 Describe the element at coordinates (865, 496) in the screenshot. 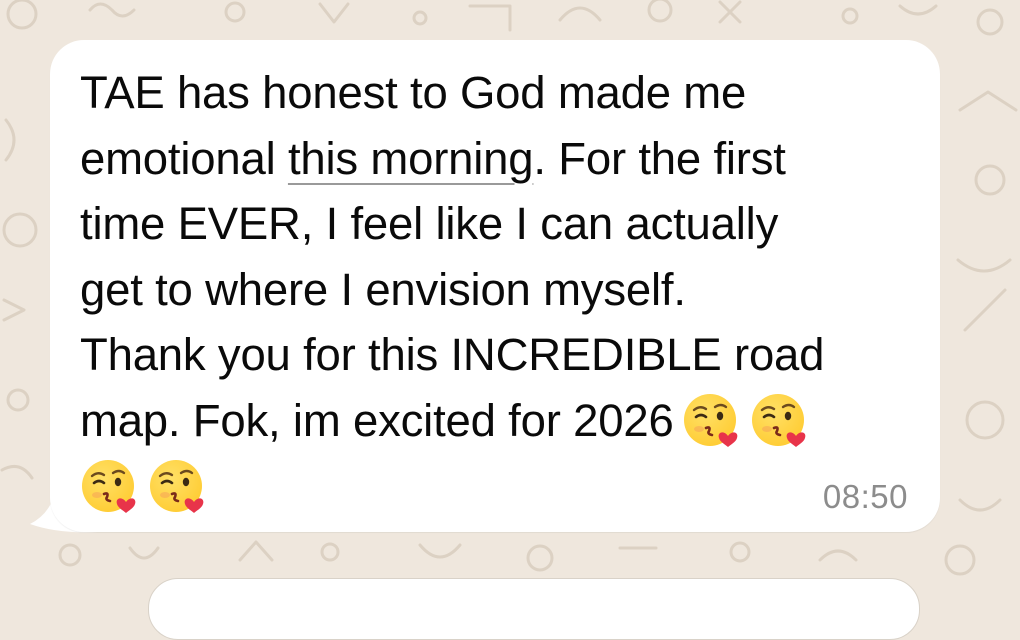

I see `message-timestamp: 08:50` at that location.